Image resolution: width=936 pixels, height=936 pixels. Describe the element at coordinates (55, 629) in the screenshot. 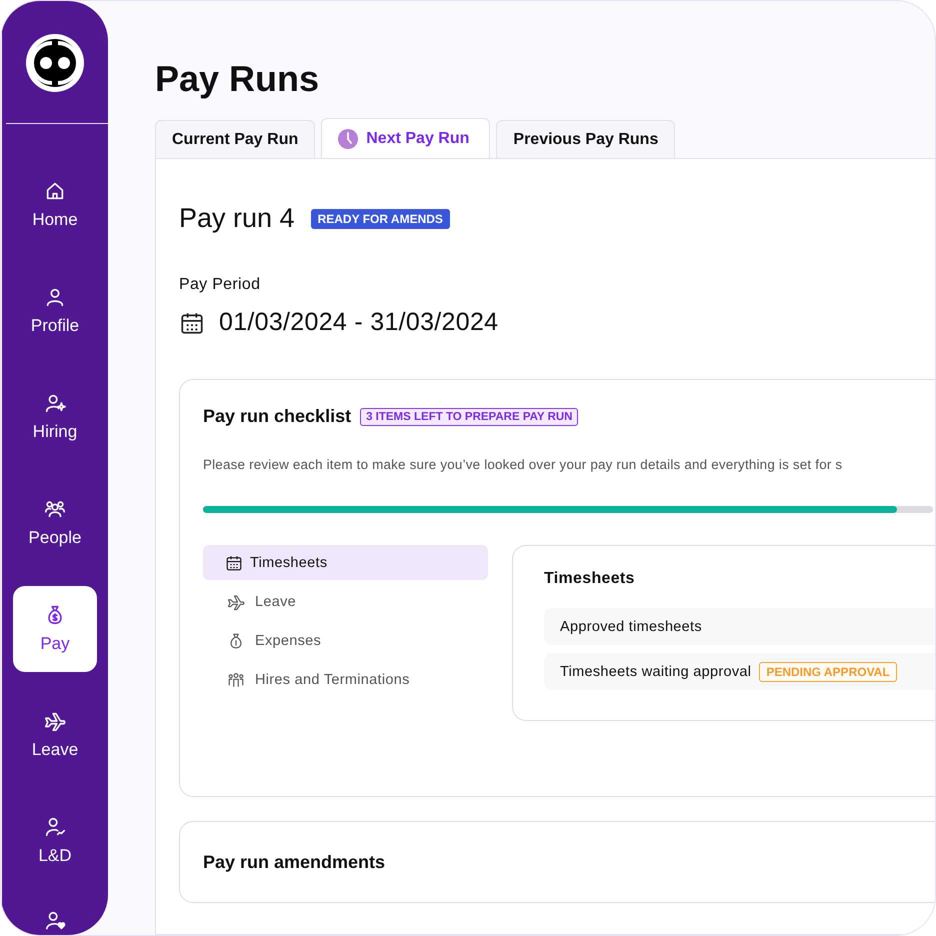

I see `nav-item: Pay` at that location.